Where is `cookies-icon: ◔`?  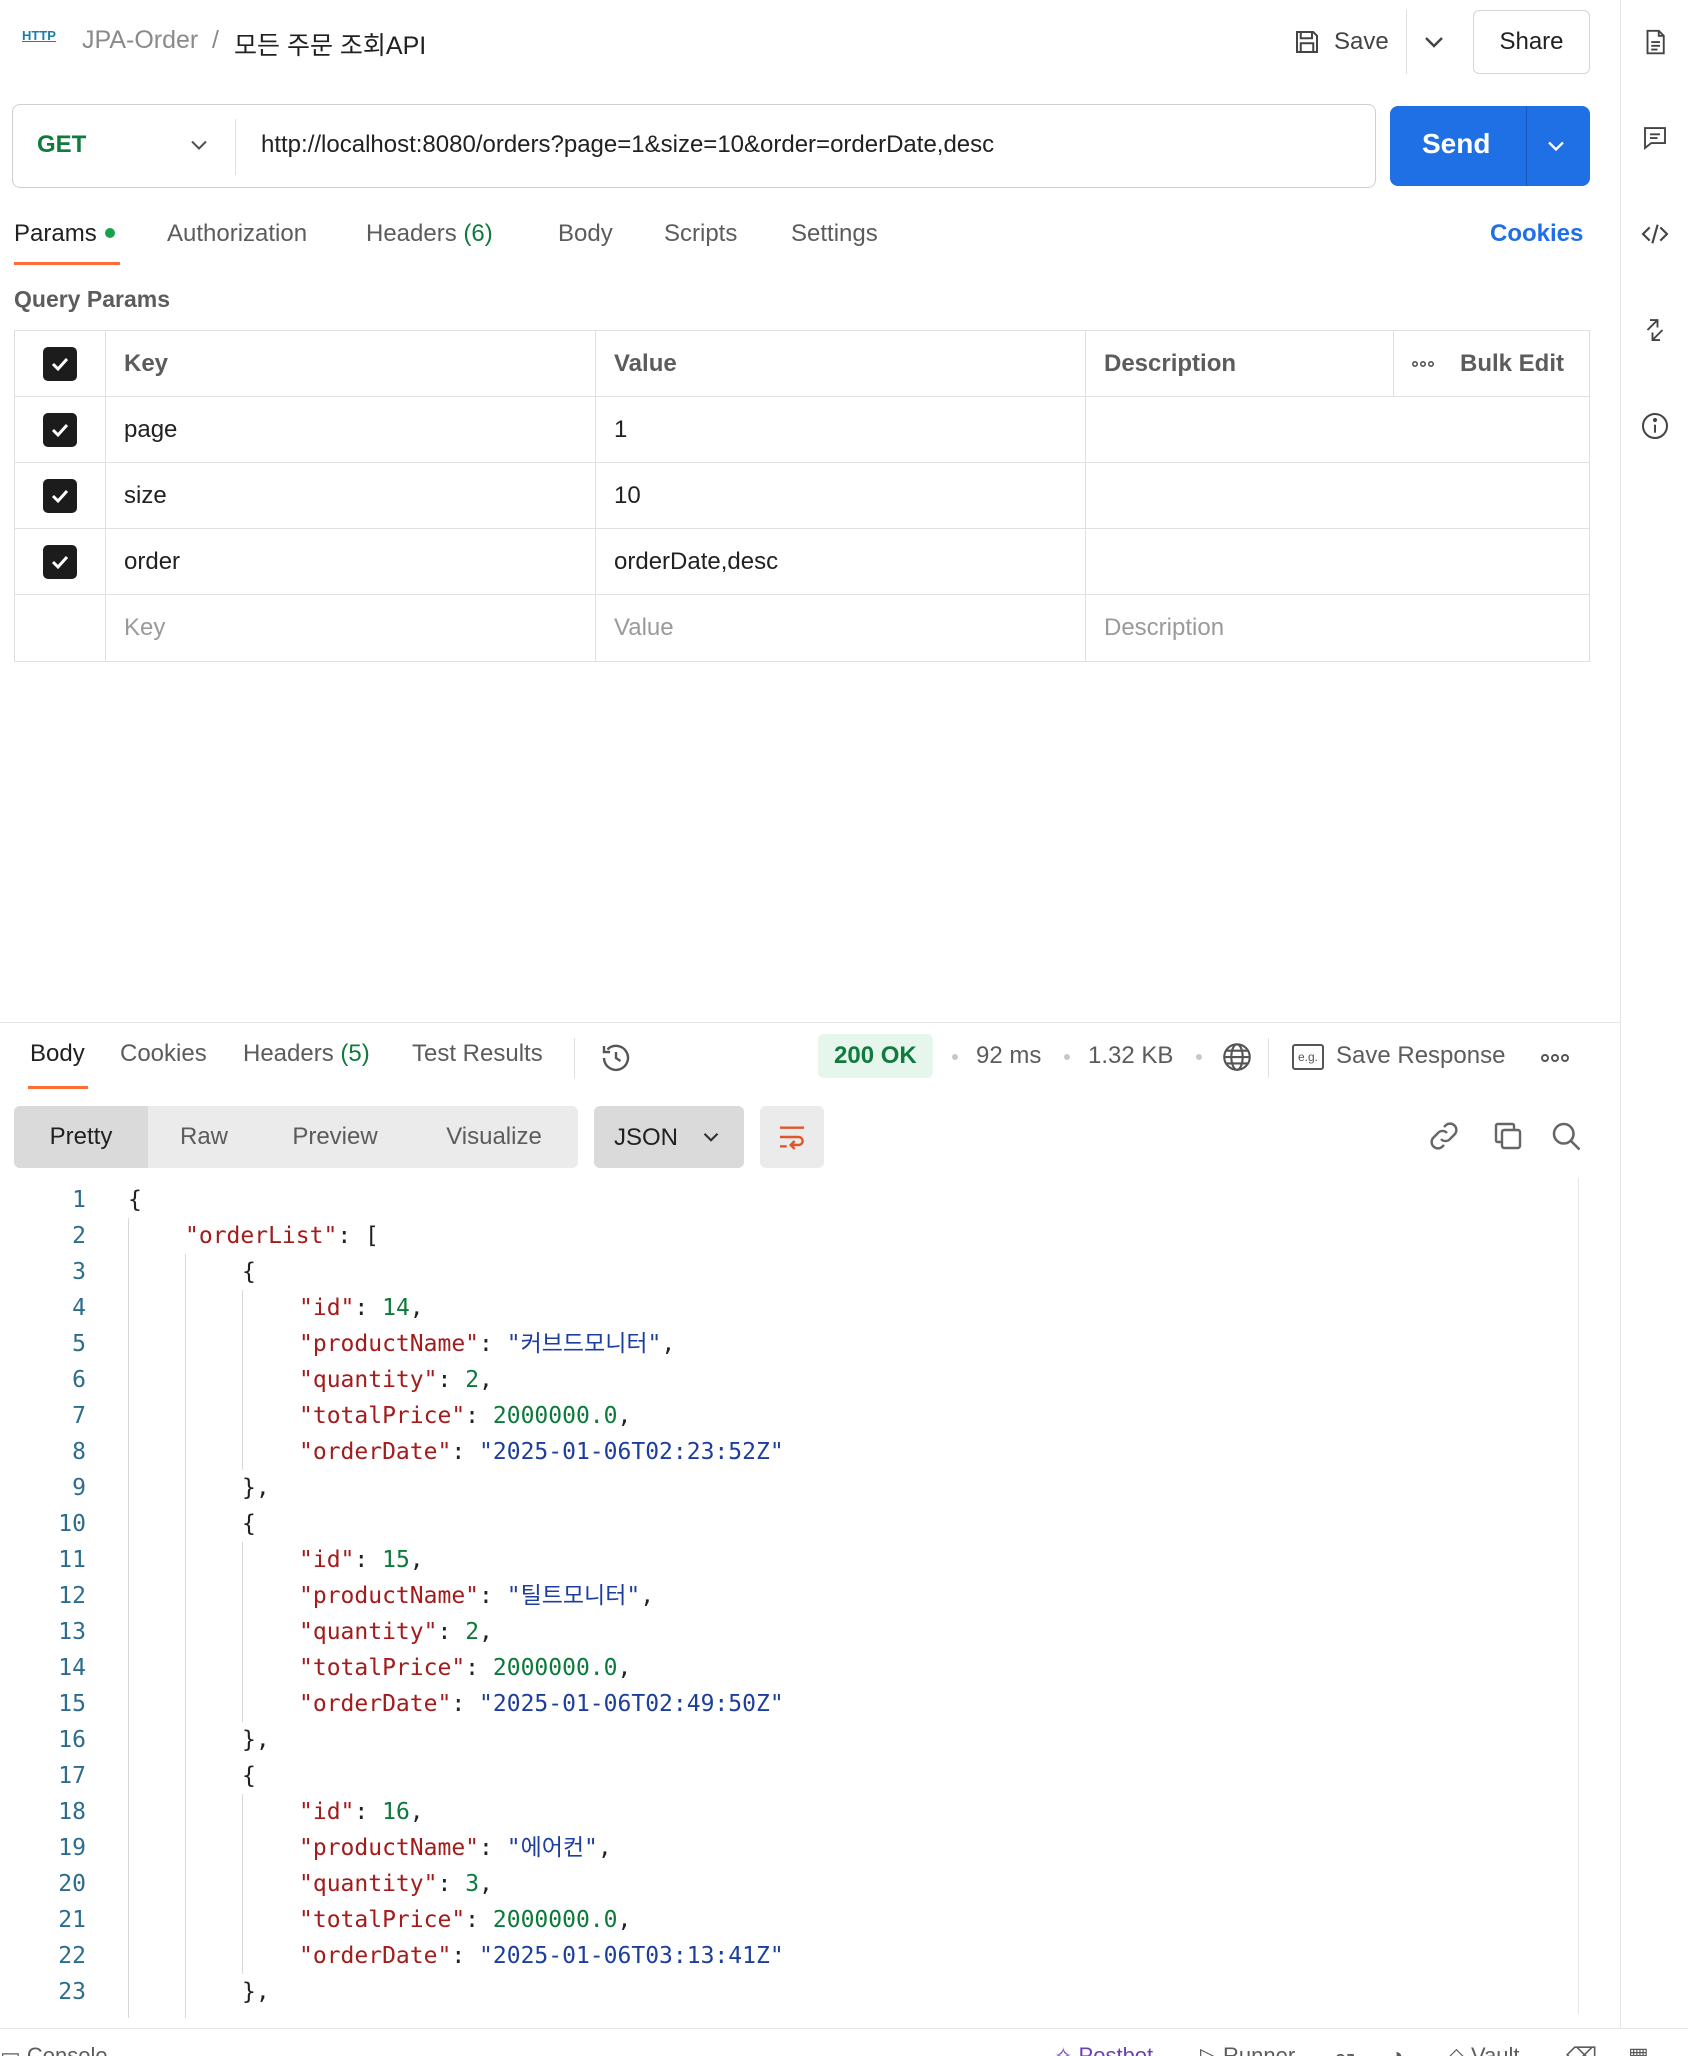 cookies-icon: ◔ is located at coordinates (1396, 2049).